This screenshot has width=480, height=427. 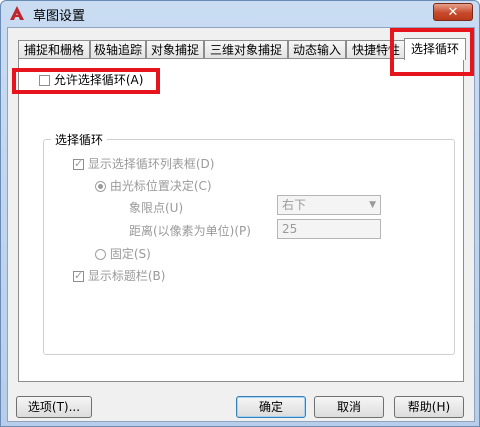 I want to click on distance-input: 25, so click(x=329, y=229).